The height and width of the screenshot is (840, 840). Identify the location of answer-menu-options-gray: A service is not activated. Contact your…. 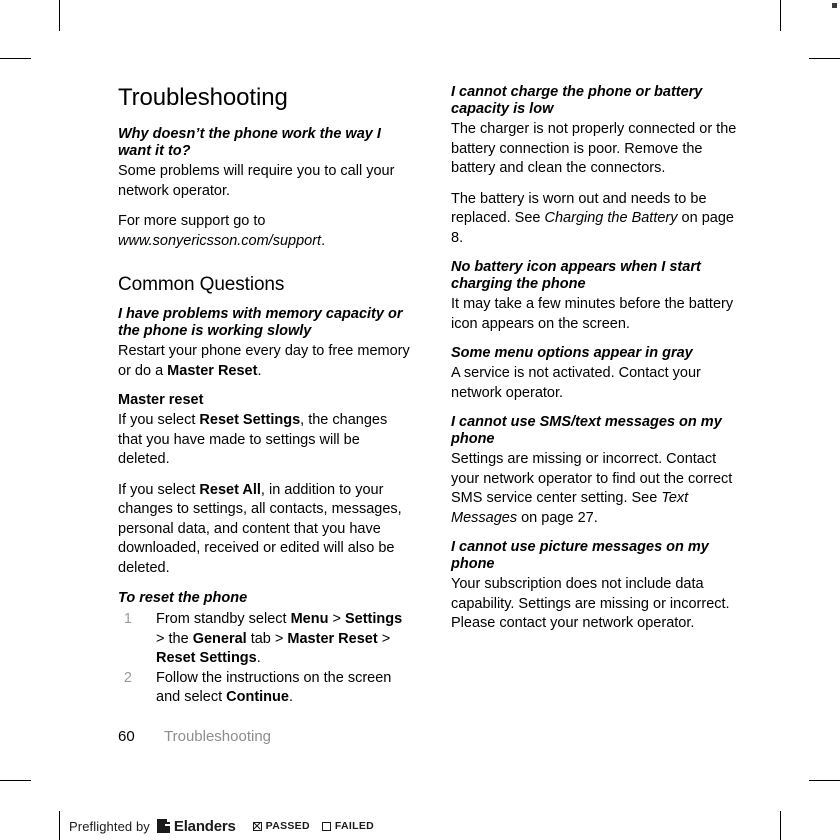
(576, 383).